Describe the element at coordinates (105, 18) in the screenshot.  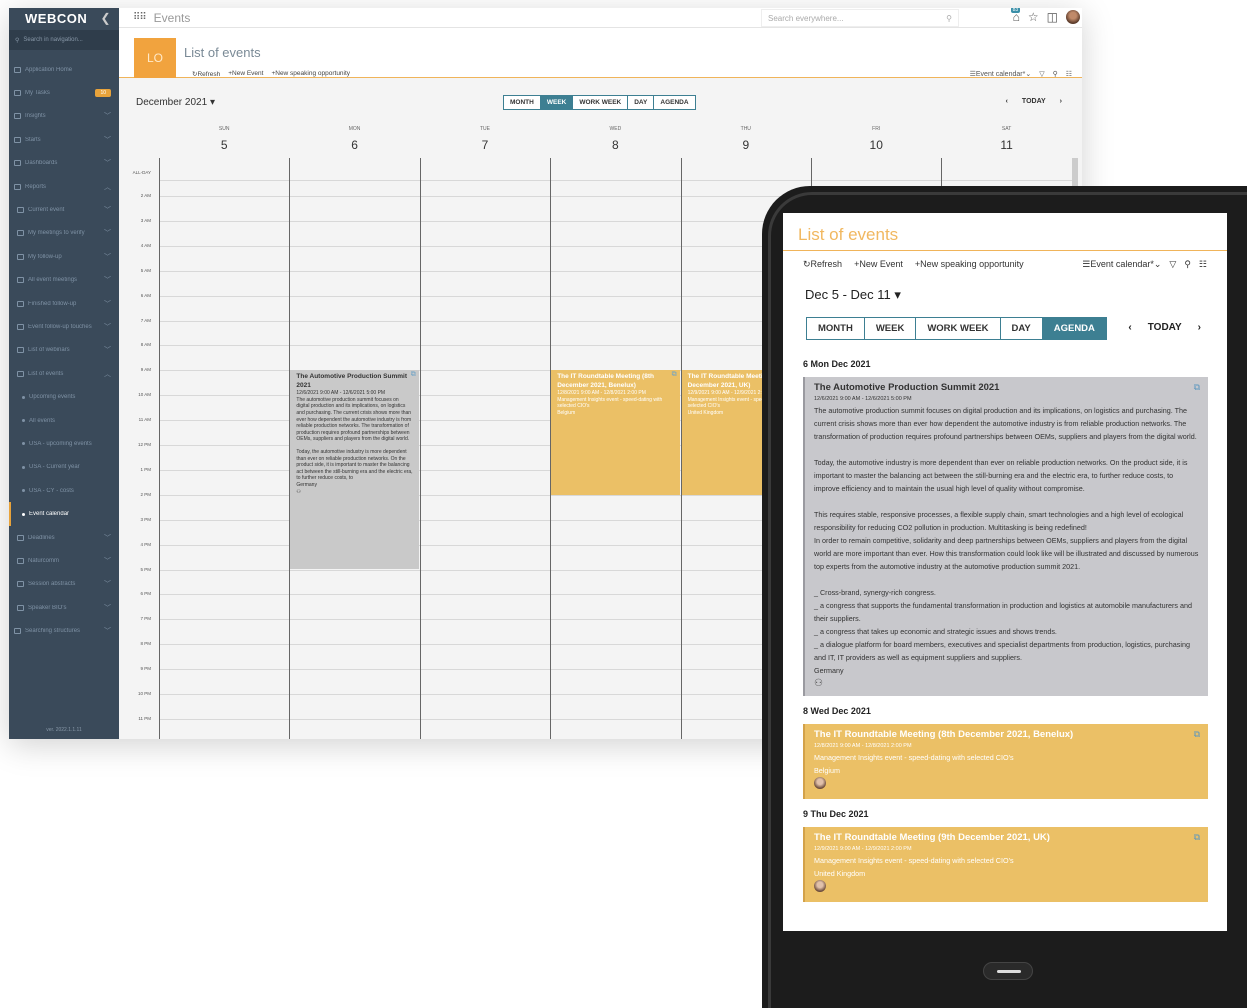
I see `collapse-chevron-icon: ❮` at that location.